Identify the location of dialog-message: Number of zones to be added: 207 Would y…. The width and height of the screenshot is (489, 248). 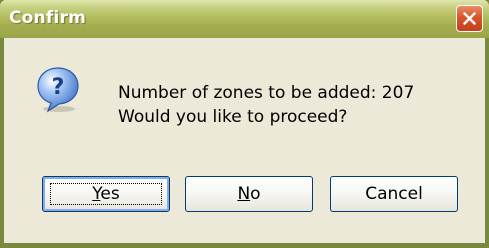
(266, 105).